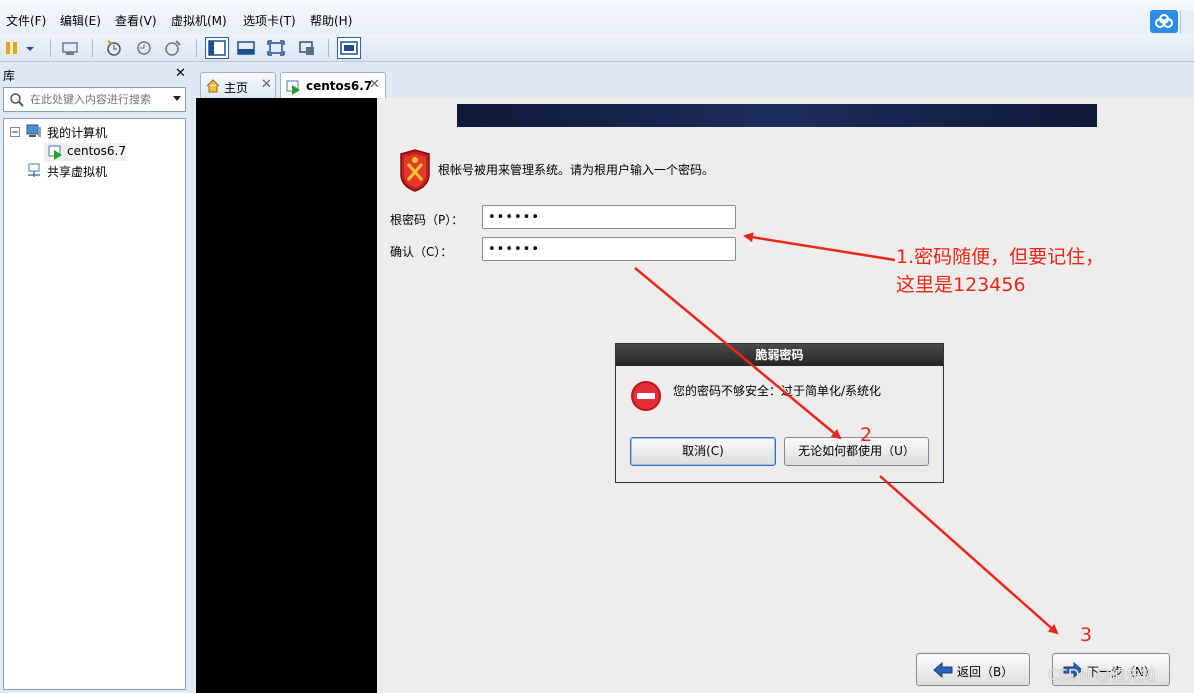 The width and height of the screenshot is (1194, 693). What do you see at coordinates (30, 48) in the screenshot?
I see `dropdown-icon` at bounding box center [30, 48].